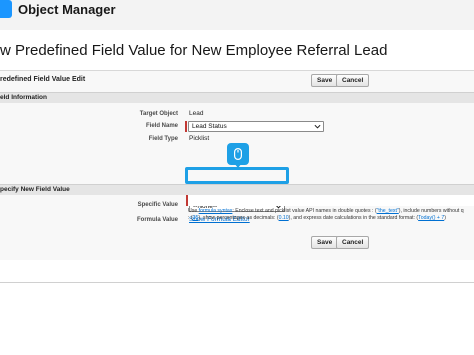 The width and height of the screenshot is (474, 355). I want to click on save-button-top: Save, so click(325, 80).